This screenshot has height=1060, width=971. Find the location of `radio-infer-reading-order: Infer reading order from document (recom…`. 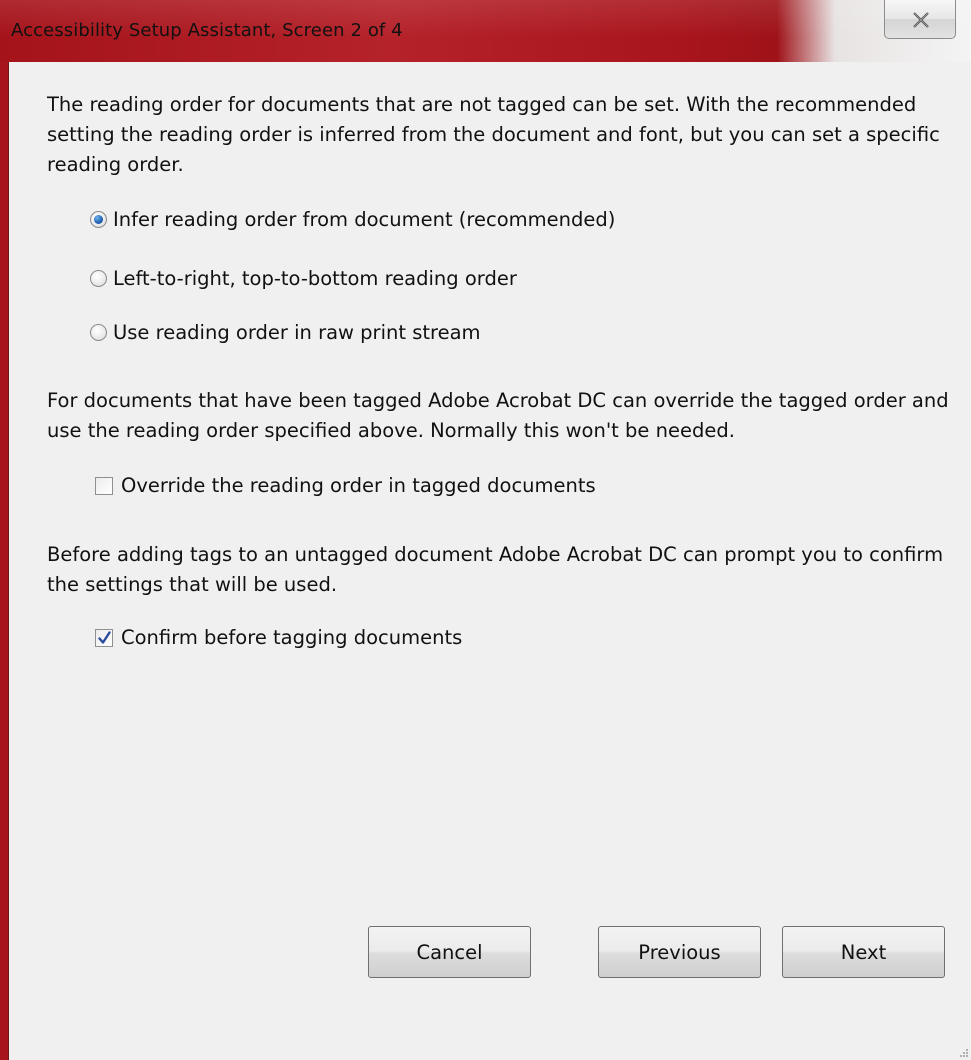

radio-infer-reading-order: Infer reading order from document (recom… is located at coordinates (352, 219).